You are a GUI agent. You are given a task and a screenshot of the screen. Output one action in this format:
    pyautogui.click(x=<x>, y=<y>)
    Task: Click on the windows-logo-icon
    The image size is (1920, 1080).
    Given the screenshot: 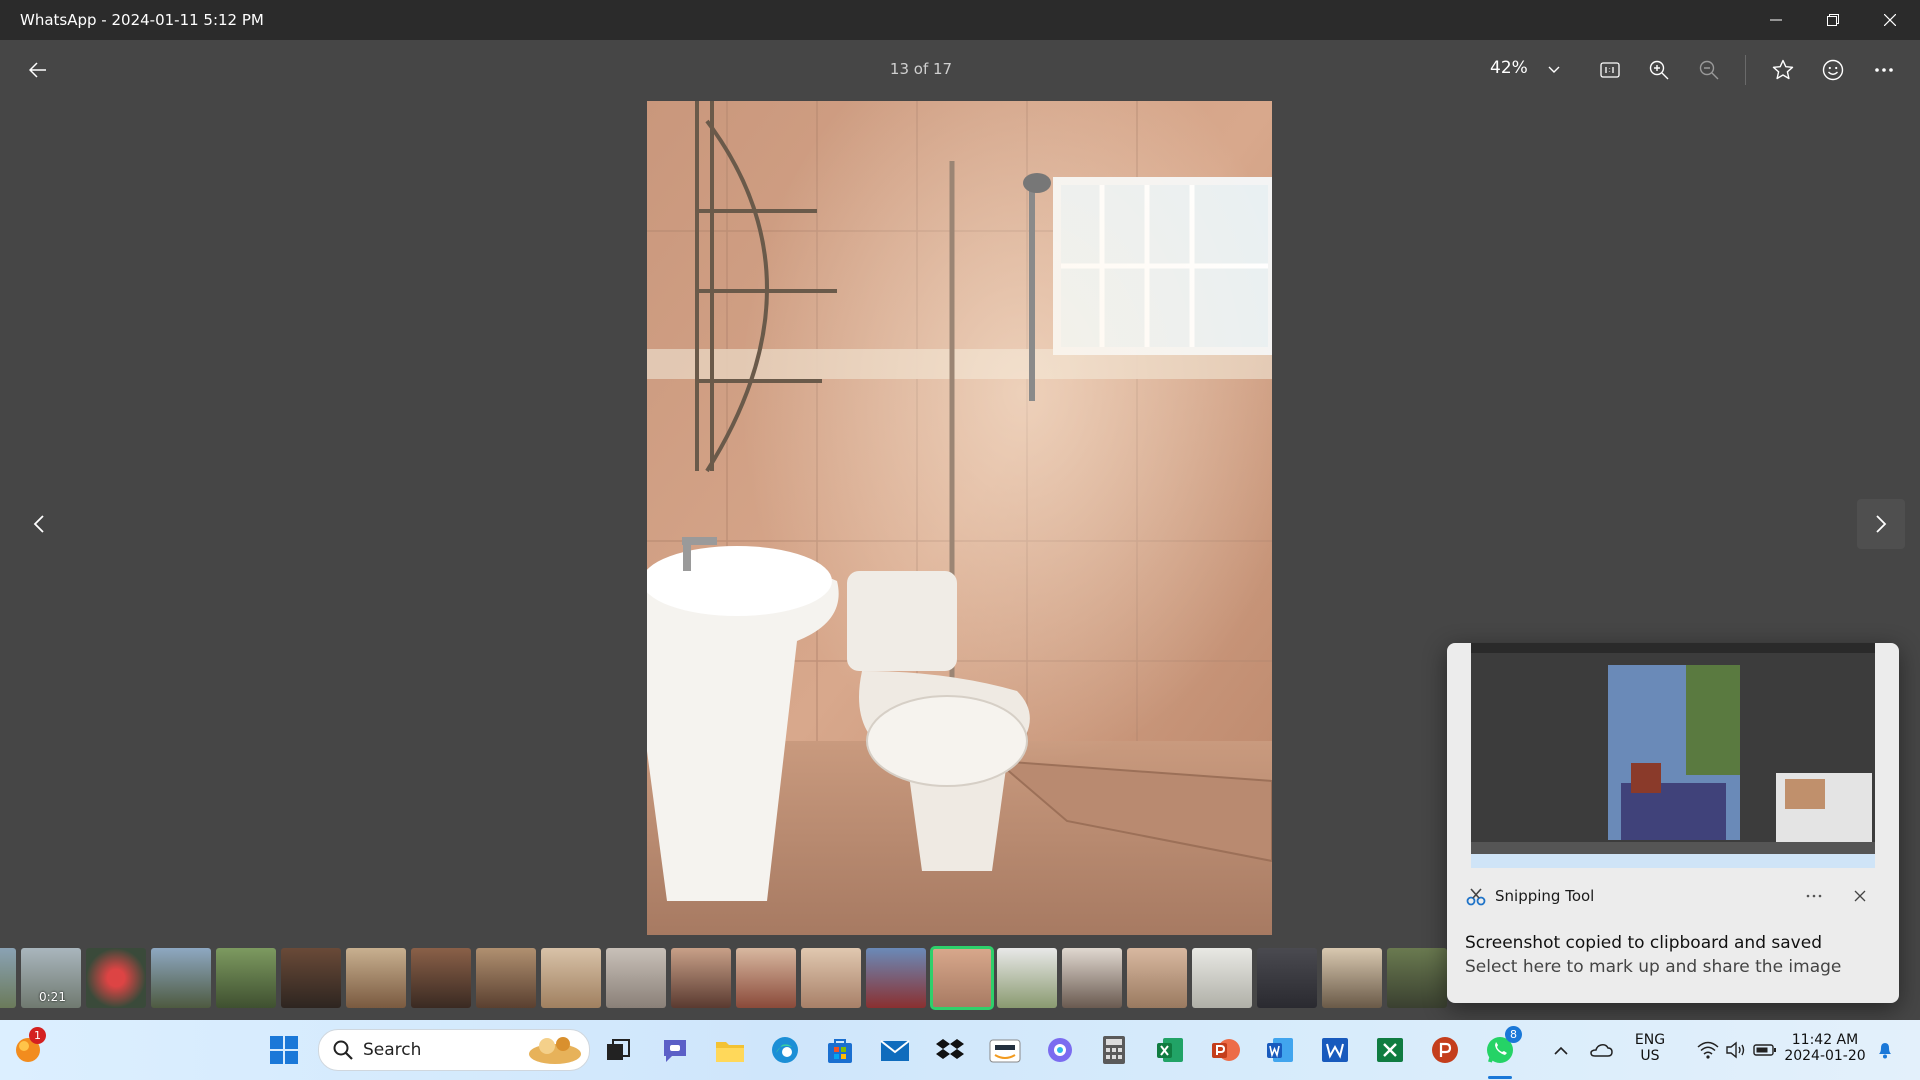 What is the action you would take?
    pyautogui.click(x=284, y=1050)
    